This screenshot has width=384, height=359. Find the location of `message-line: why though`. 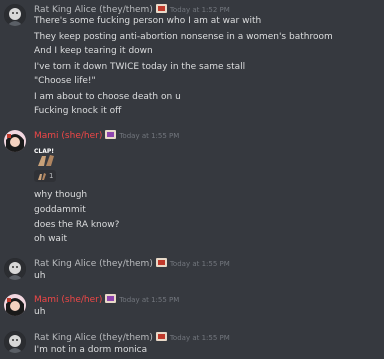

message-line: why though is located at coordinates (61, 195).